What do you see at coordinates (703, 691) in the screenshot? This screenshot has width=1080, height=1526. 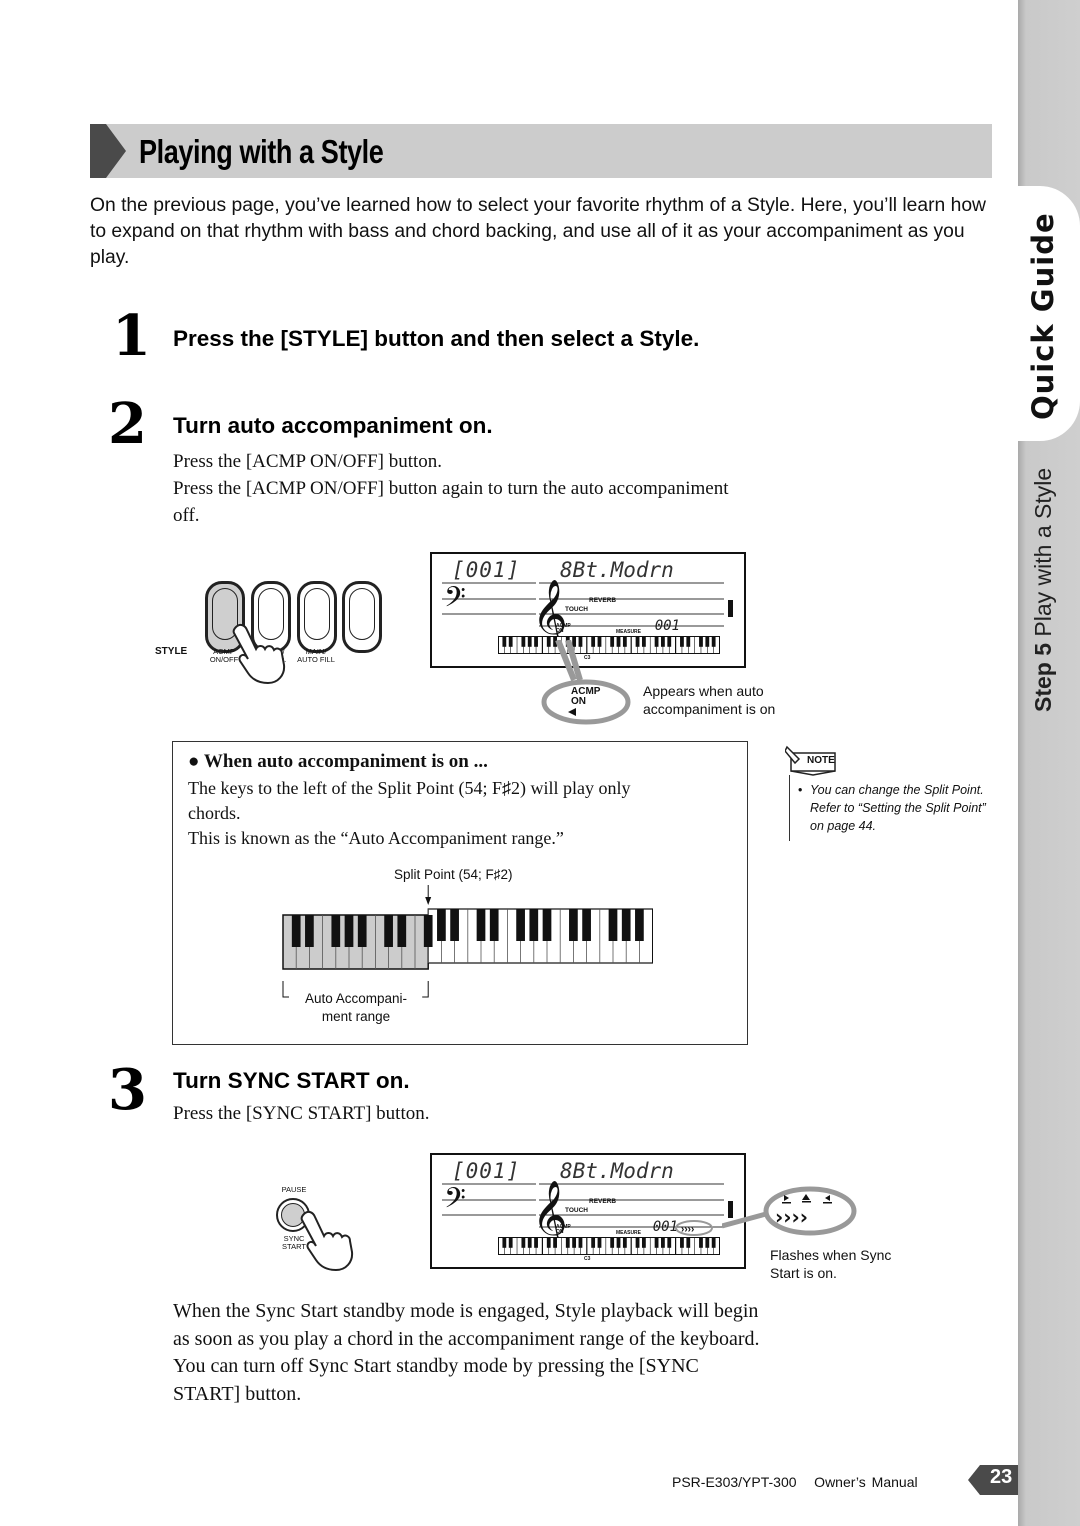 I see `acmp-callout-line-1: Appears when auto` at bounding box center [703, 691].